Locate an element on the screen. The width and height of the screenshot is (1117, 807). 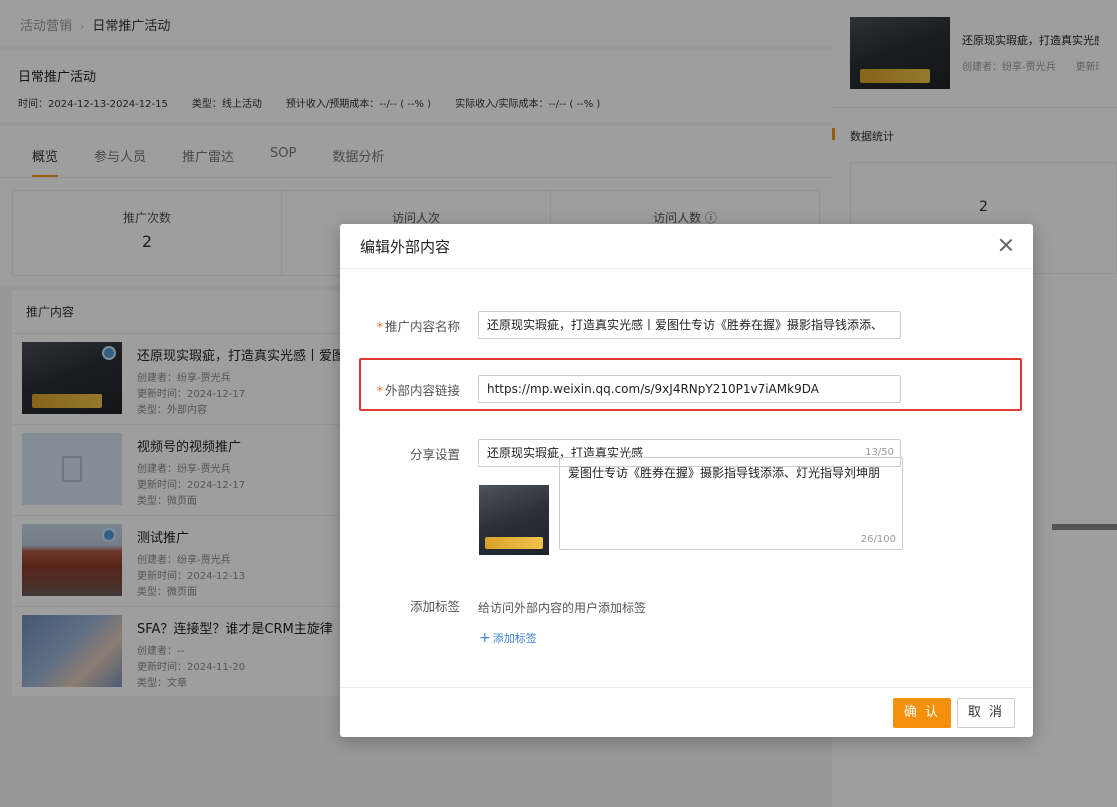
share-description-textarea: 爱图仕专访《胜券在握》摄影指导钱添添、灯光指导刘坤朋 26/100 is located at coordinates (731, 503).